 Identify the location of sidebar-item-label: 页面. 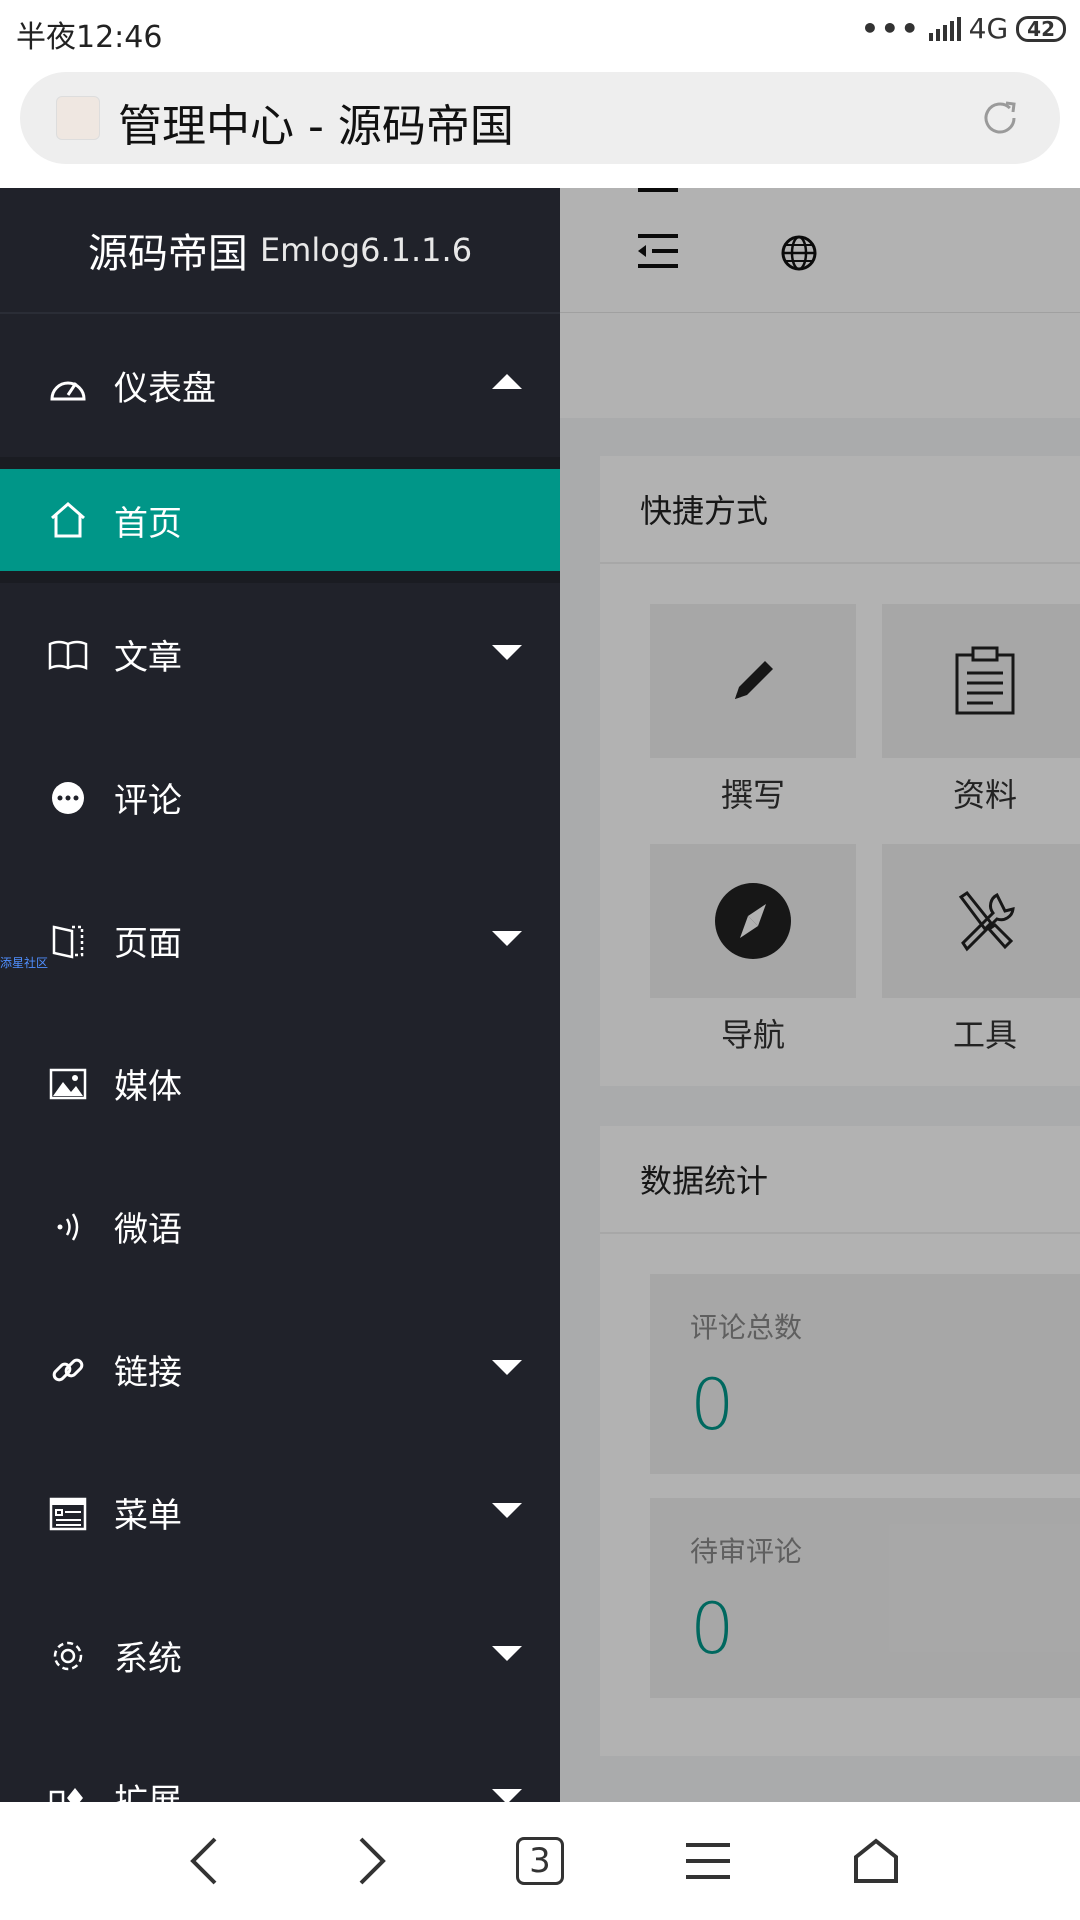
(148, 944).